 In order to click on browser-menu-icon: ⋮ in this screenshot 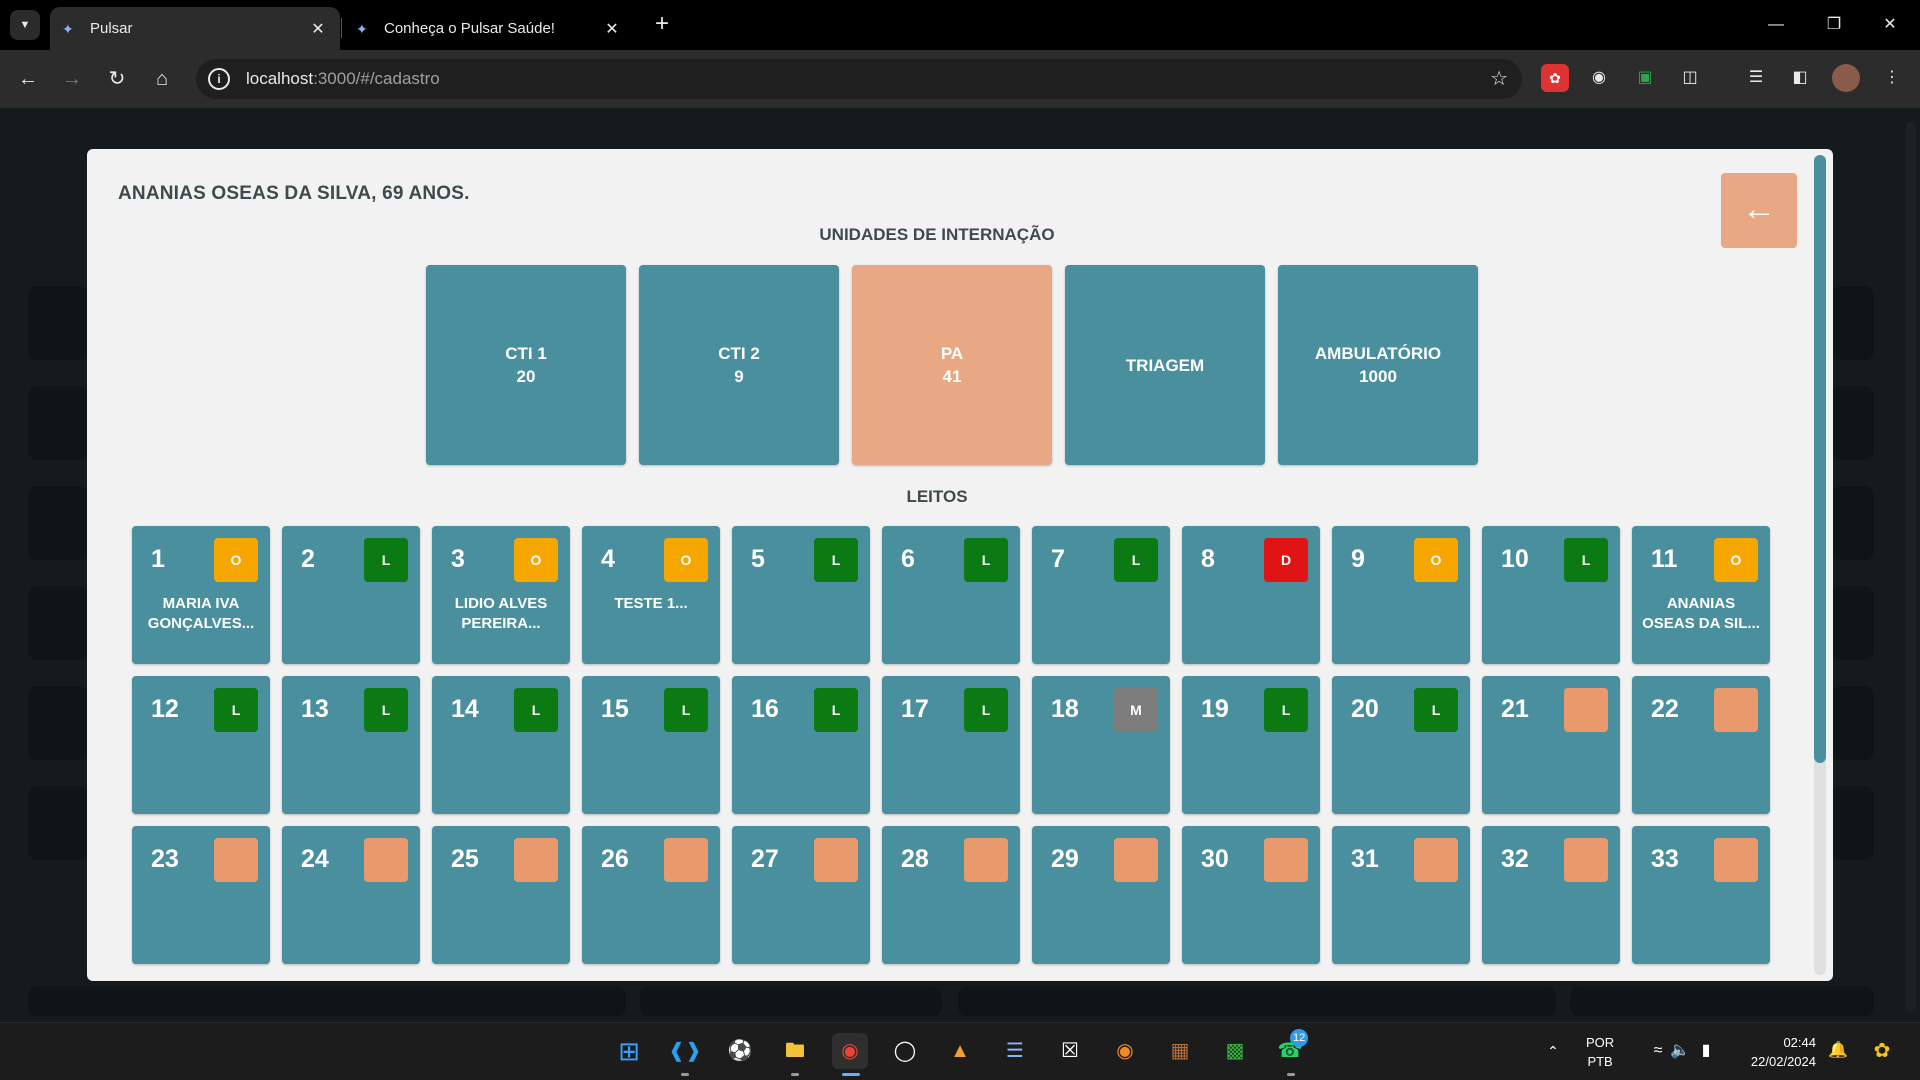, I will do `click(1892, 78)`.